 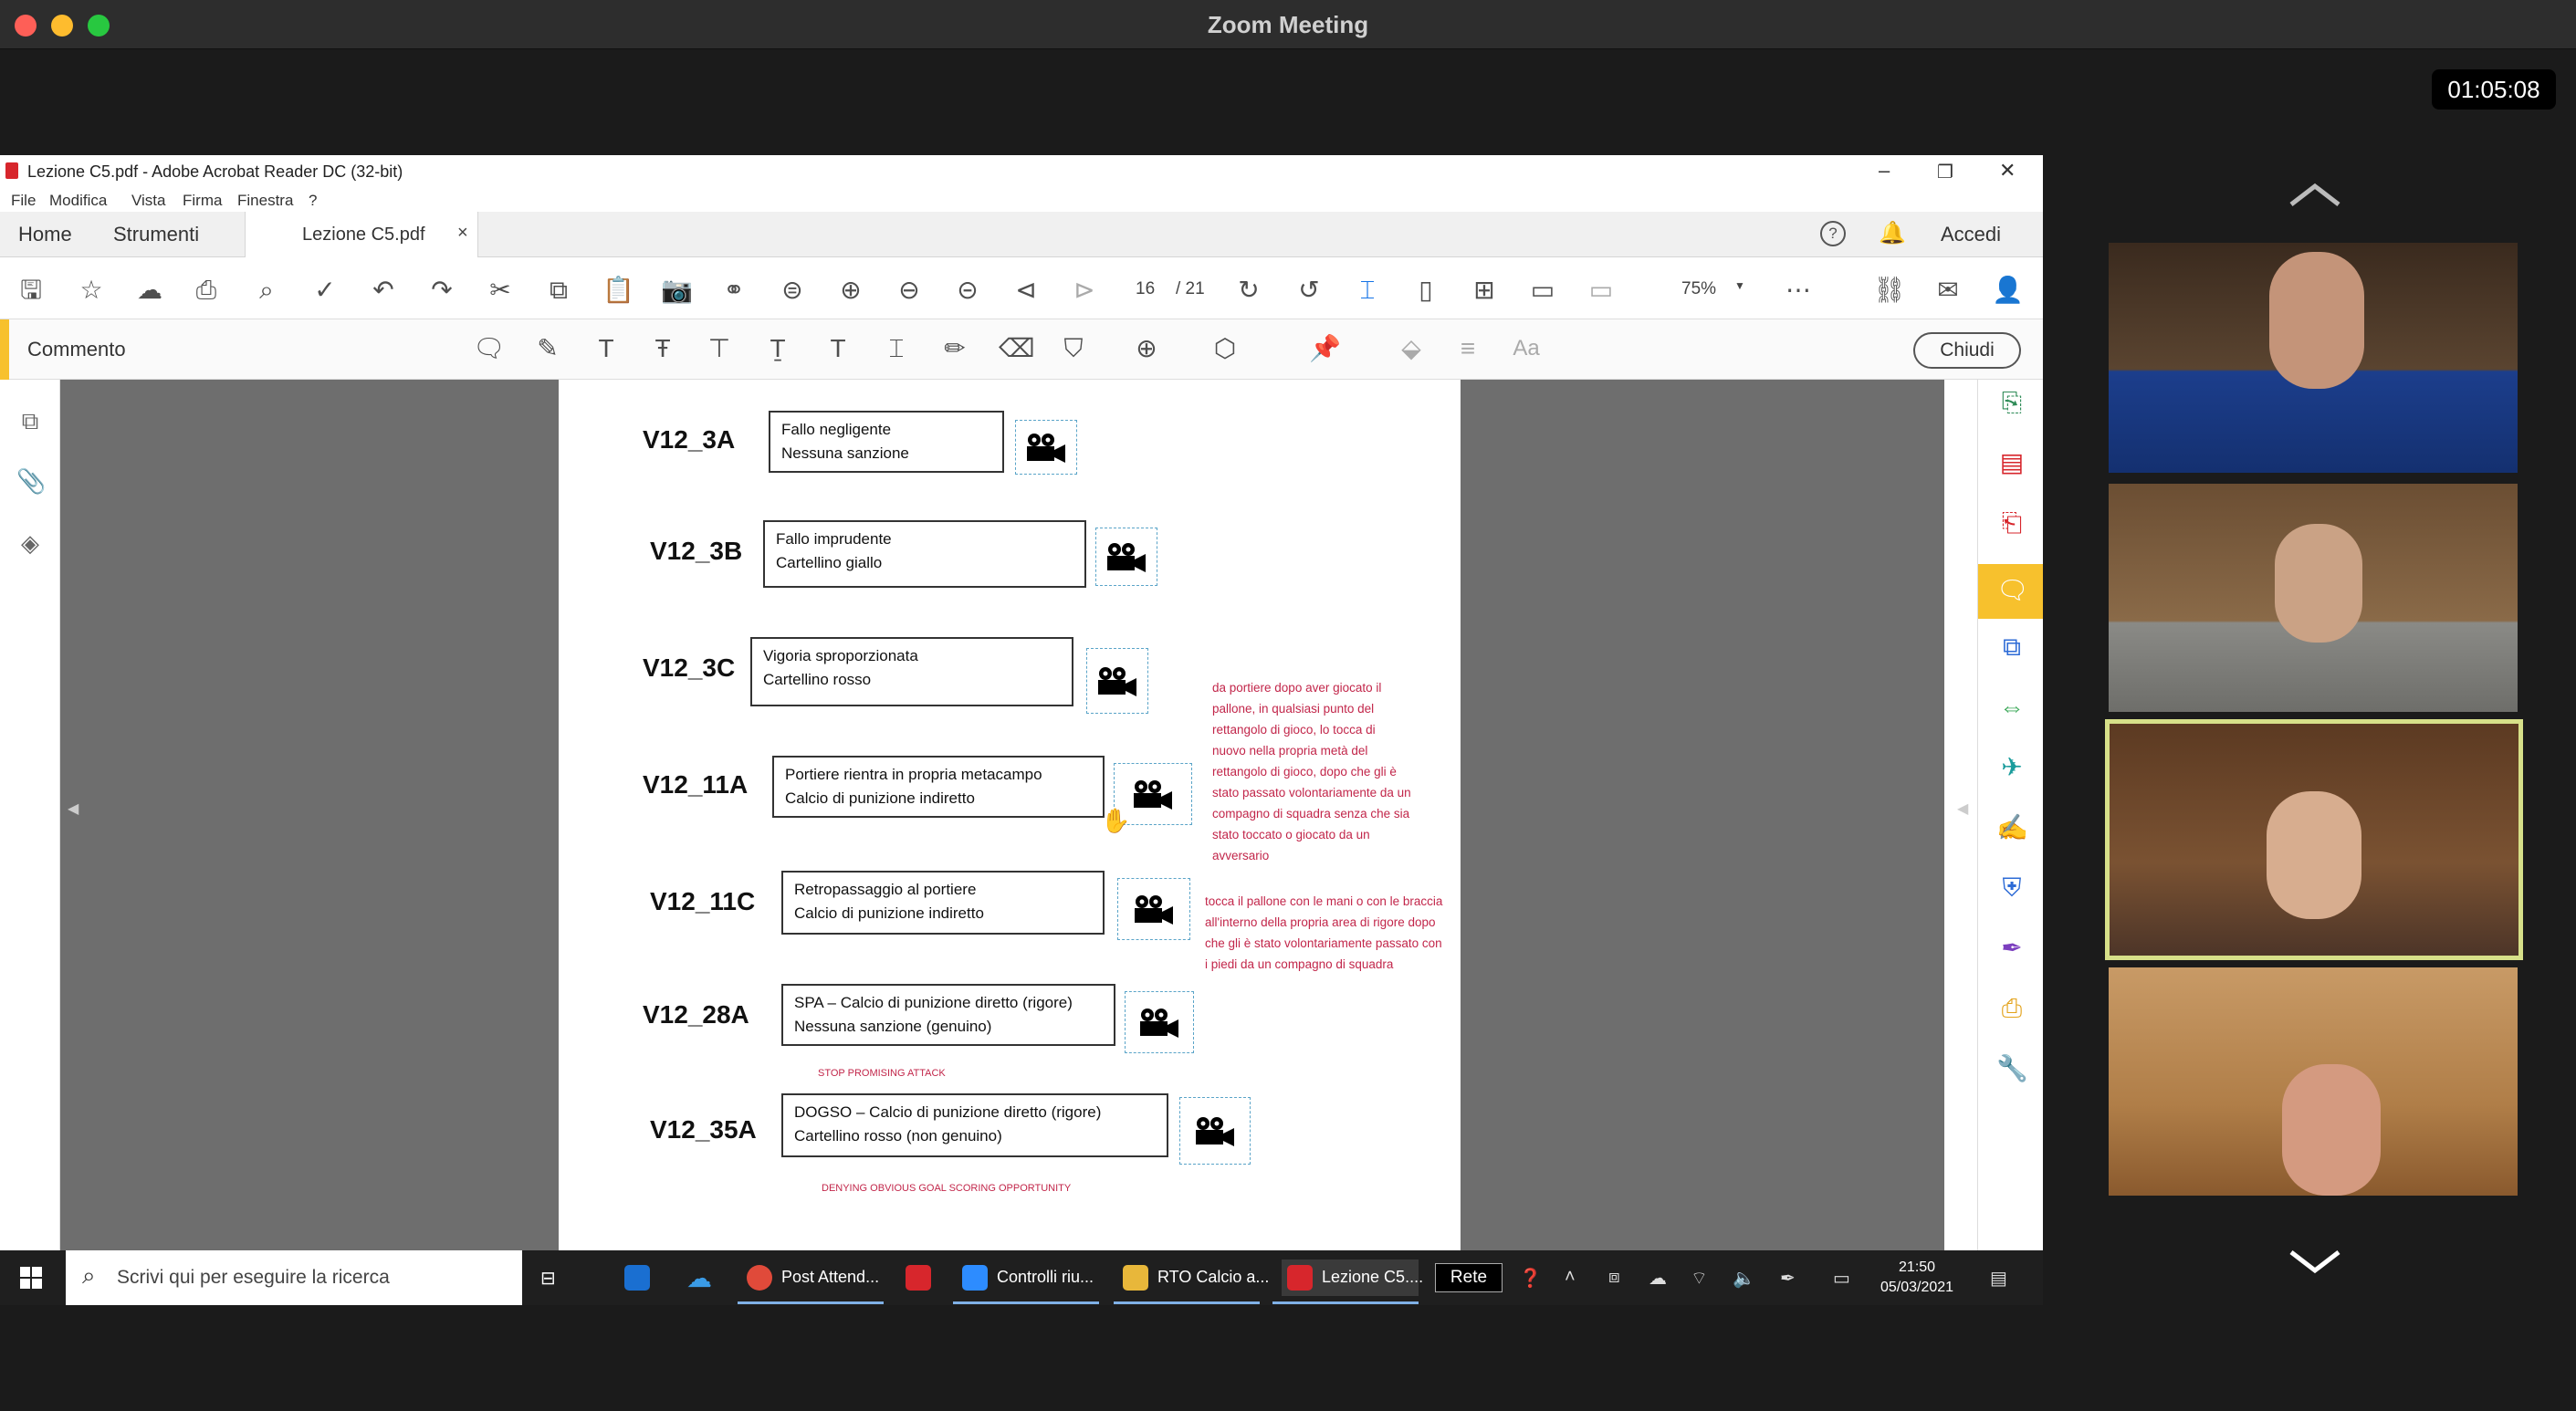 What do you see at coordinates (45, 234) in the screenshot?
I see `tab-home: Home` at bounding box center [45, 234].